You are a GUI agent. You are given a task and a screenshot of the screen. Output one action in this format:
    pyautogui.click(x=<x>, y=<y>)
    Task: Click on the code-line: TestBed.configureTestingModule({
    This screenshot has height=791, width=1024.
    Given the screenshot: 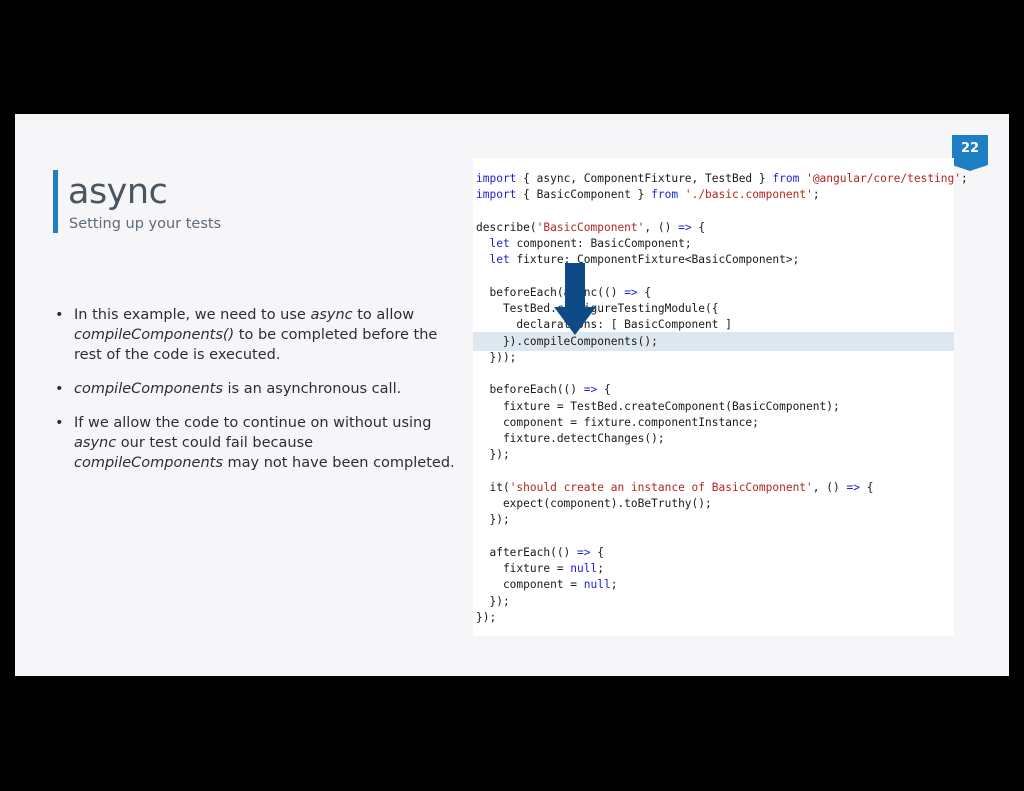 What is the action you would take?
    pyautogui.click(x=597, y=308)
    